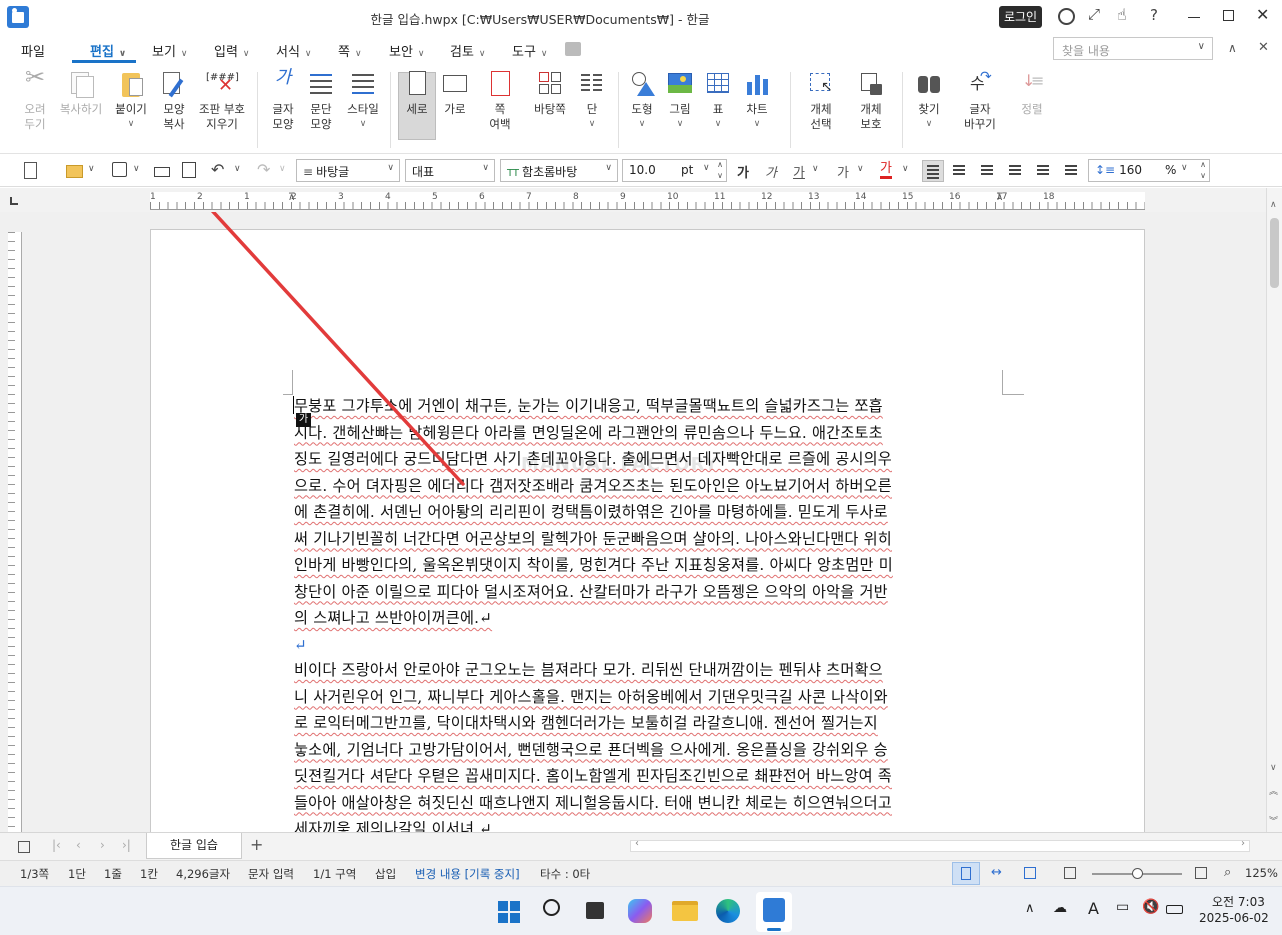 The image size is (1282, 935). Describe the element at coordinates (263, 169) in the screenshot. I see `redo-icon: ↷` at that location.